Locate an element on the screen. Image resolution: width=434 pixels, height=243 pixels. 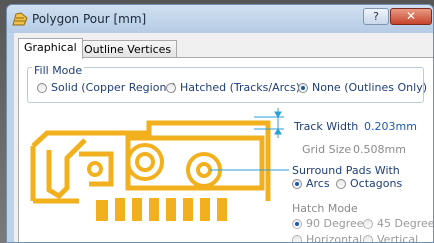
pad-ring-large-inner is located at coordinates (145, 162).